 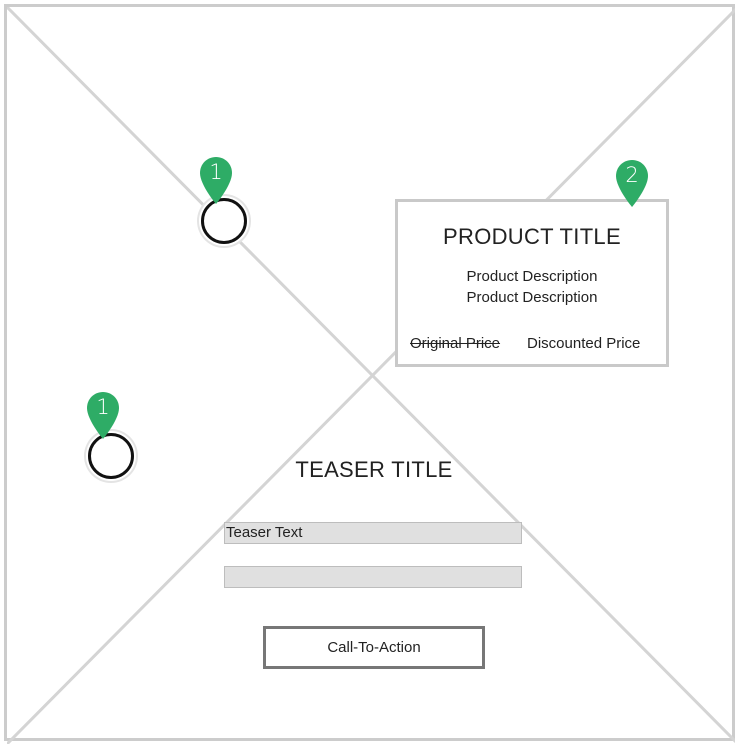 I want to click on hotspot-pin-product: 2, so click(x=632, y=183).